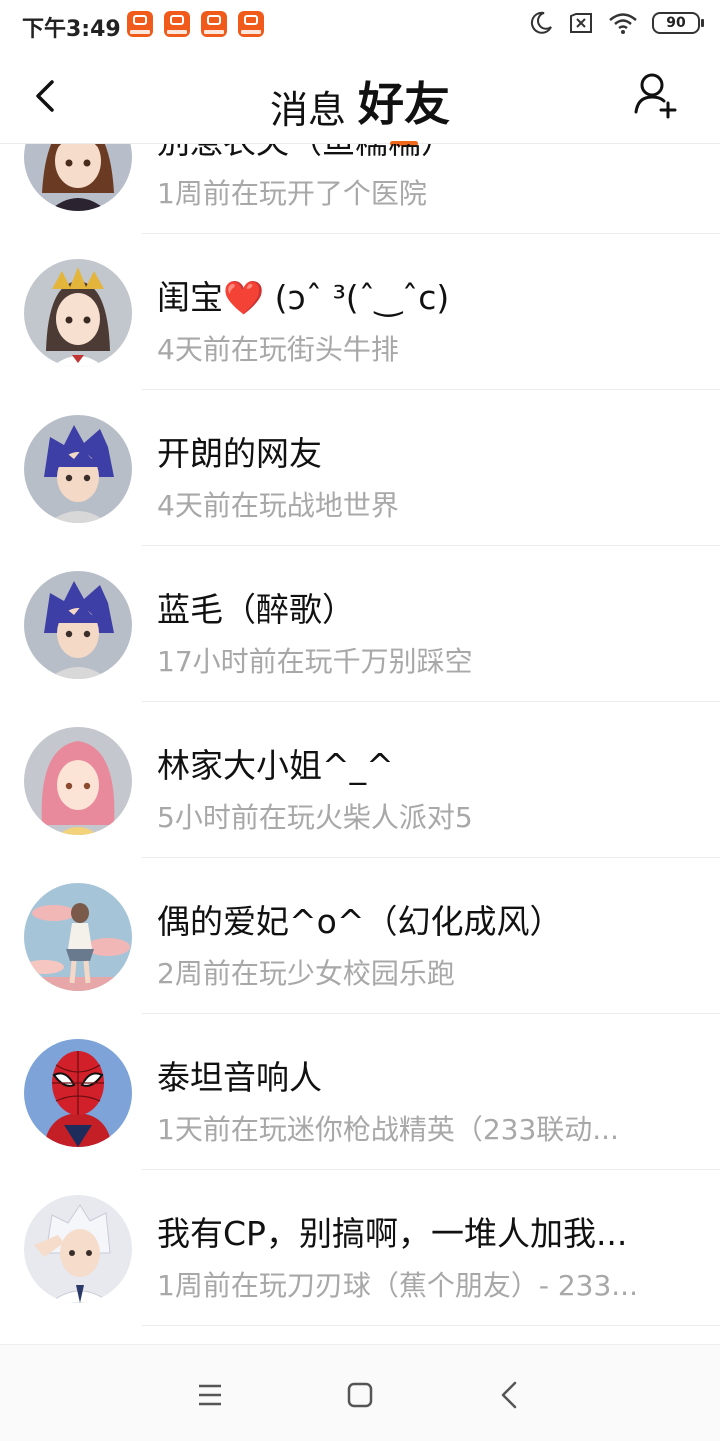  I want to click on friend-last-played: 1周前在玩开了个医院, so click(292, 193).